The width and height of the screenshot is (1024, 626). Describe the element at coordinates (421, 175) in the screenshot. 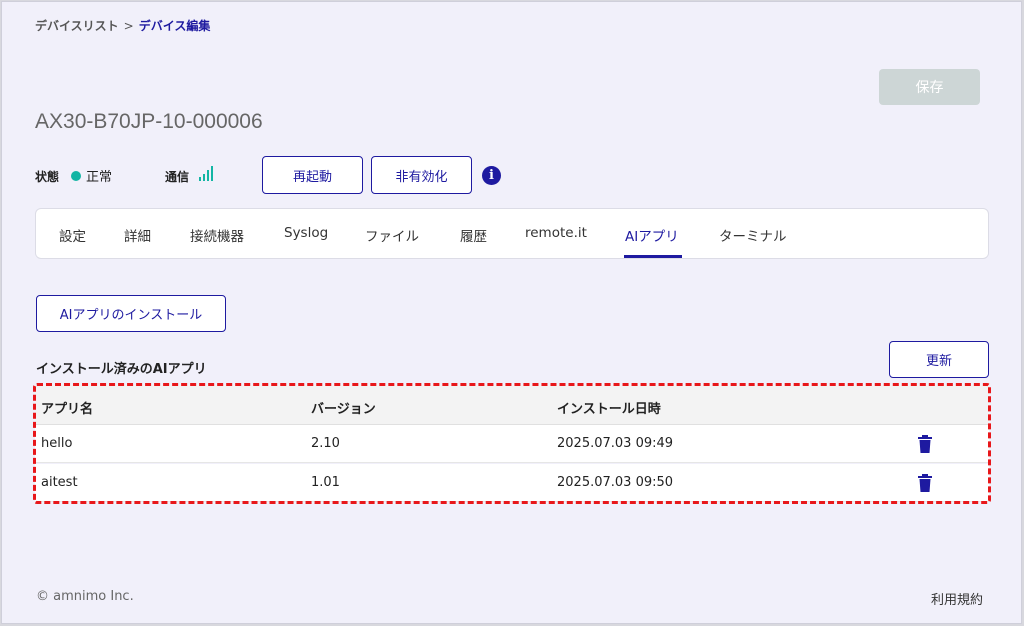

I see `disable-button: 非有効化` at that location.